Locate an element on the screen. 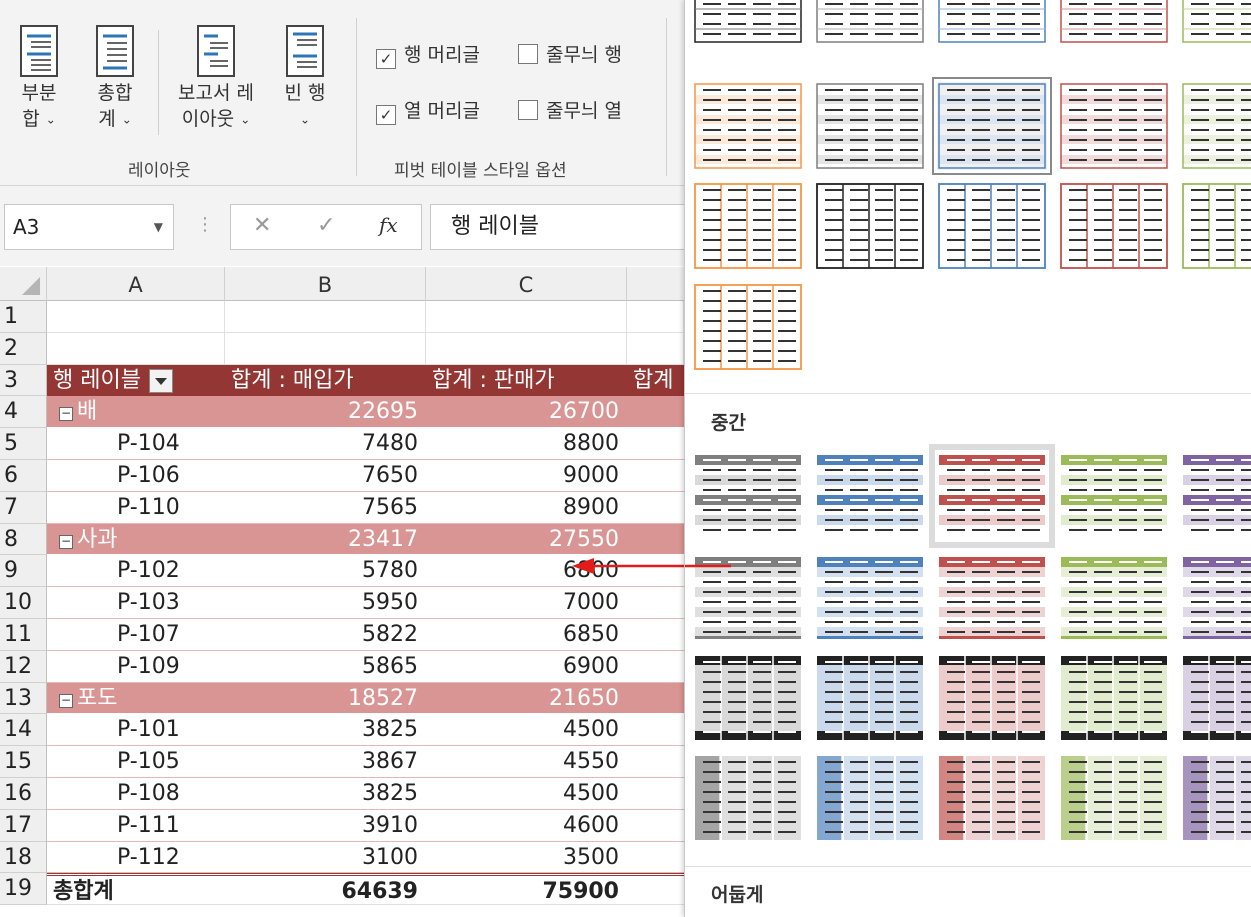 Image resolution: width=1251 pixels, height=917 pixels. row-headers-checkbox: ✓ 행 머리글 is located at coordinates (428, 54).